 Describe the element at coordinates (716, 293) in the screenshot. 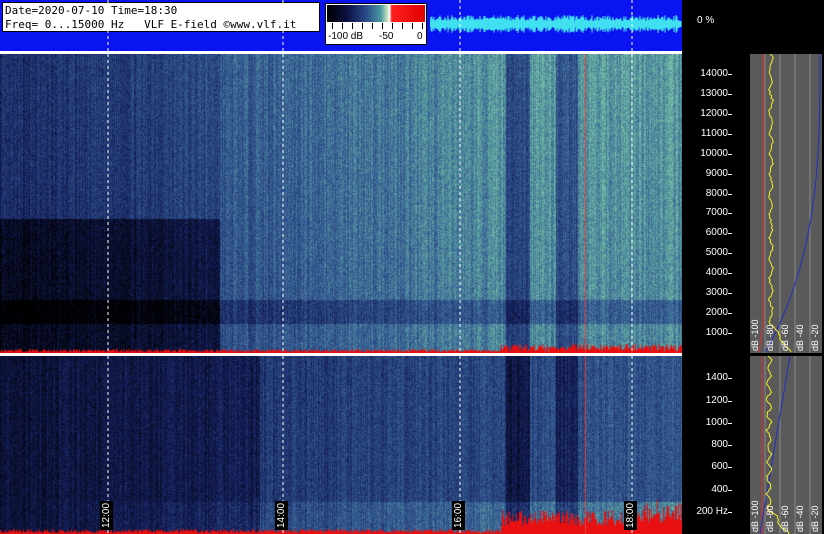

I see `y-tick-label: 3000` at that location.